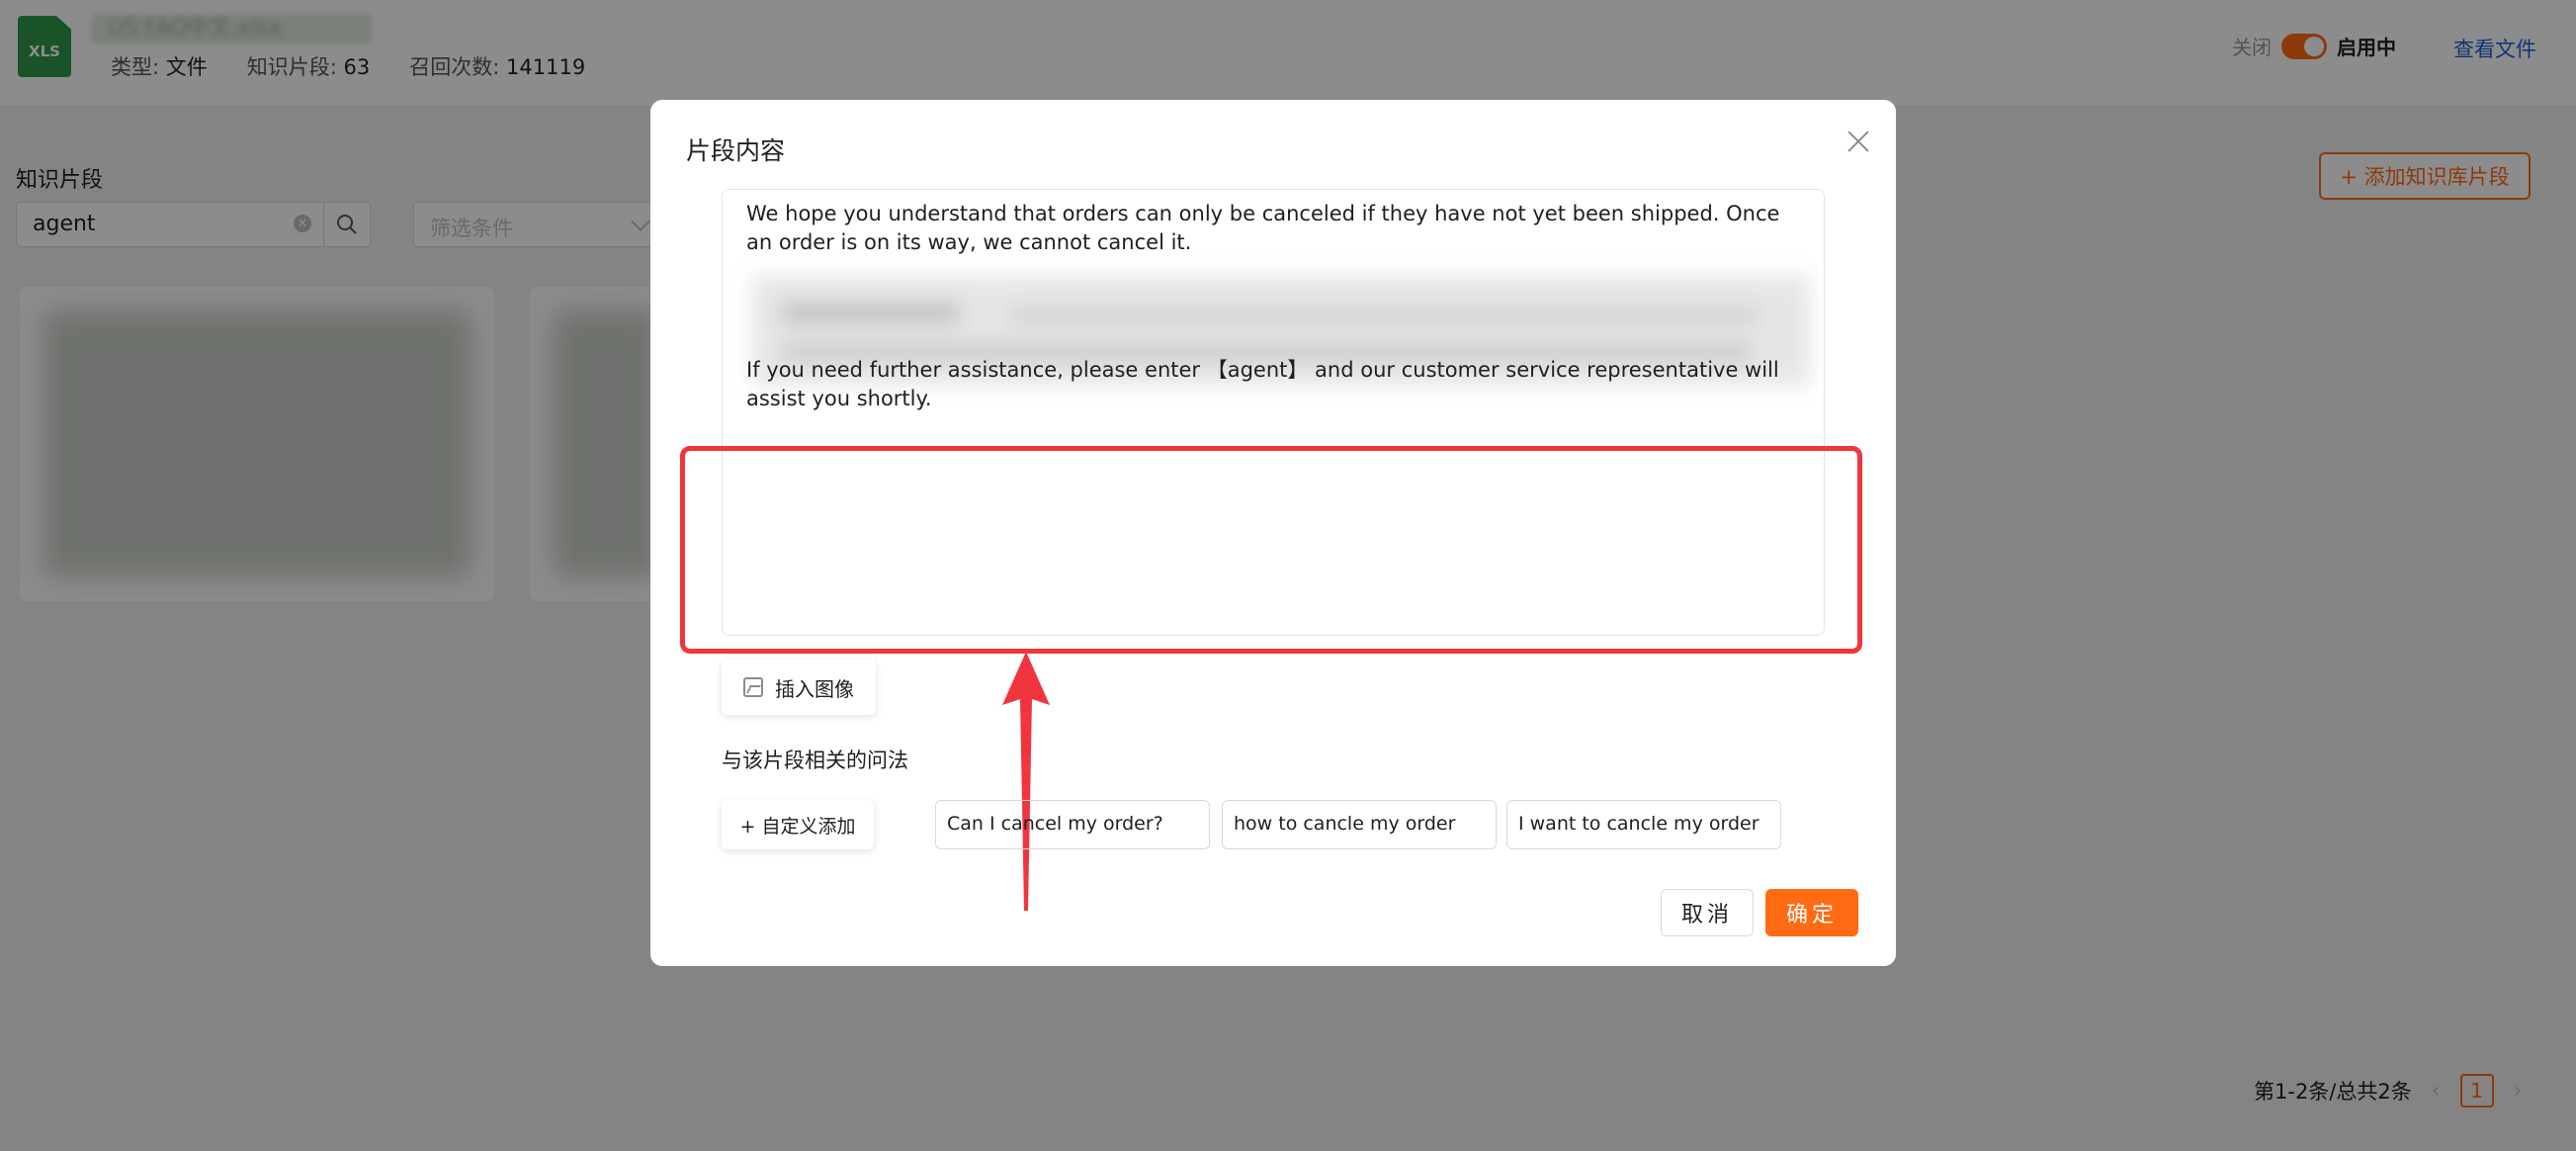 This screenshot has width=2576, height=1151. I want to click on question-input: how to cancle my order, so click(1359, 824).